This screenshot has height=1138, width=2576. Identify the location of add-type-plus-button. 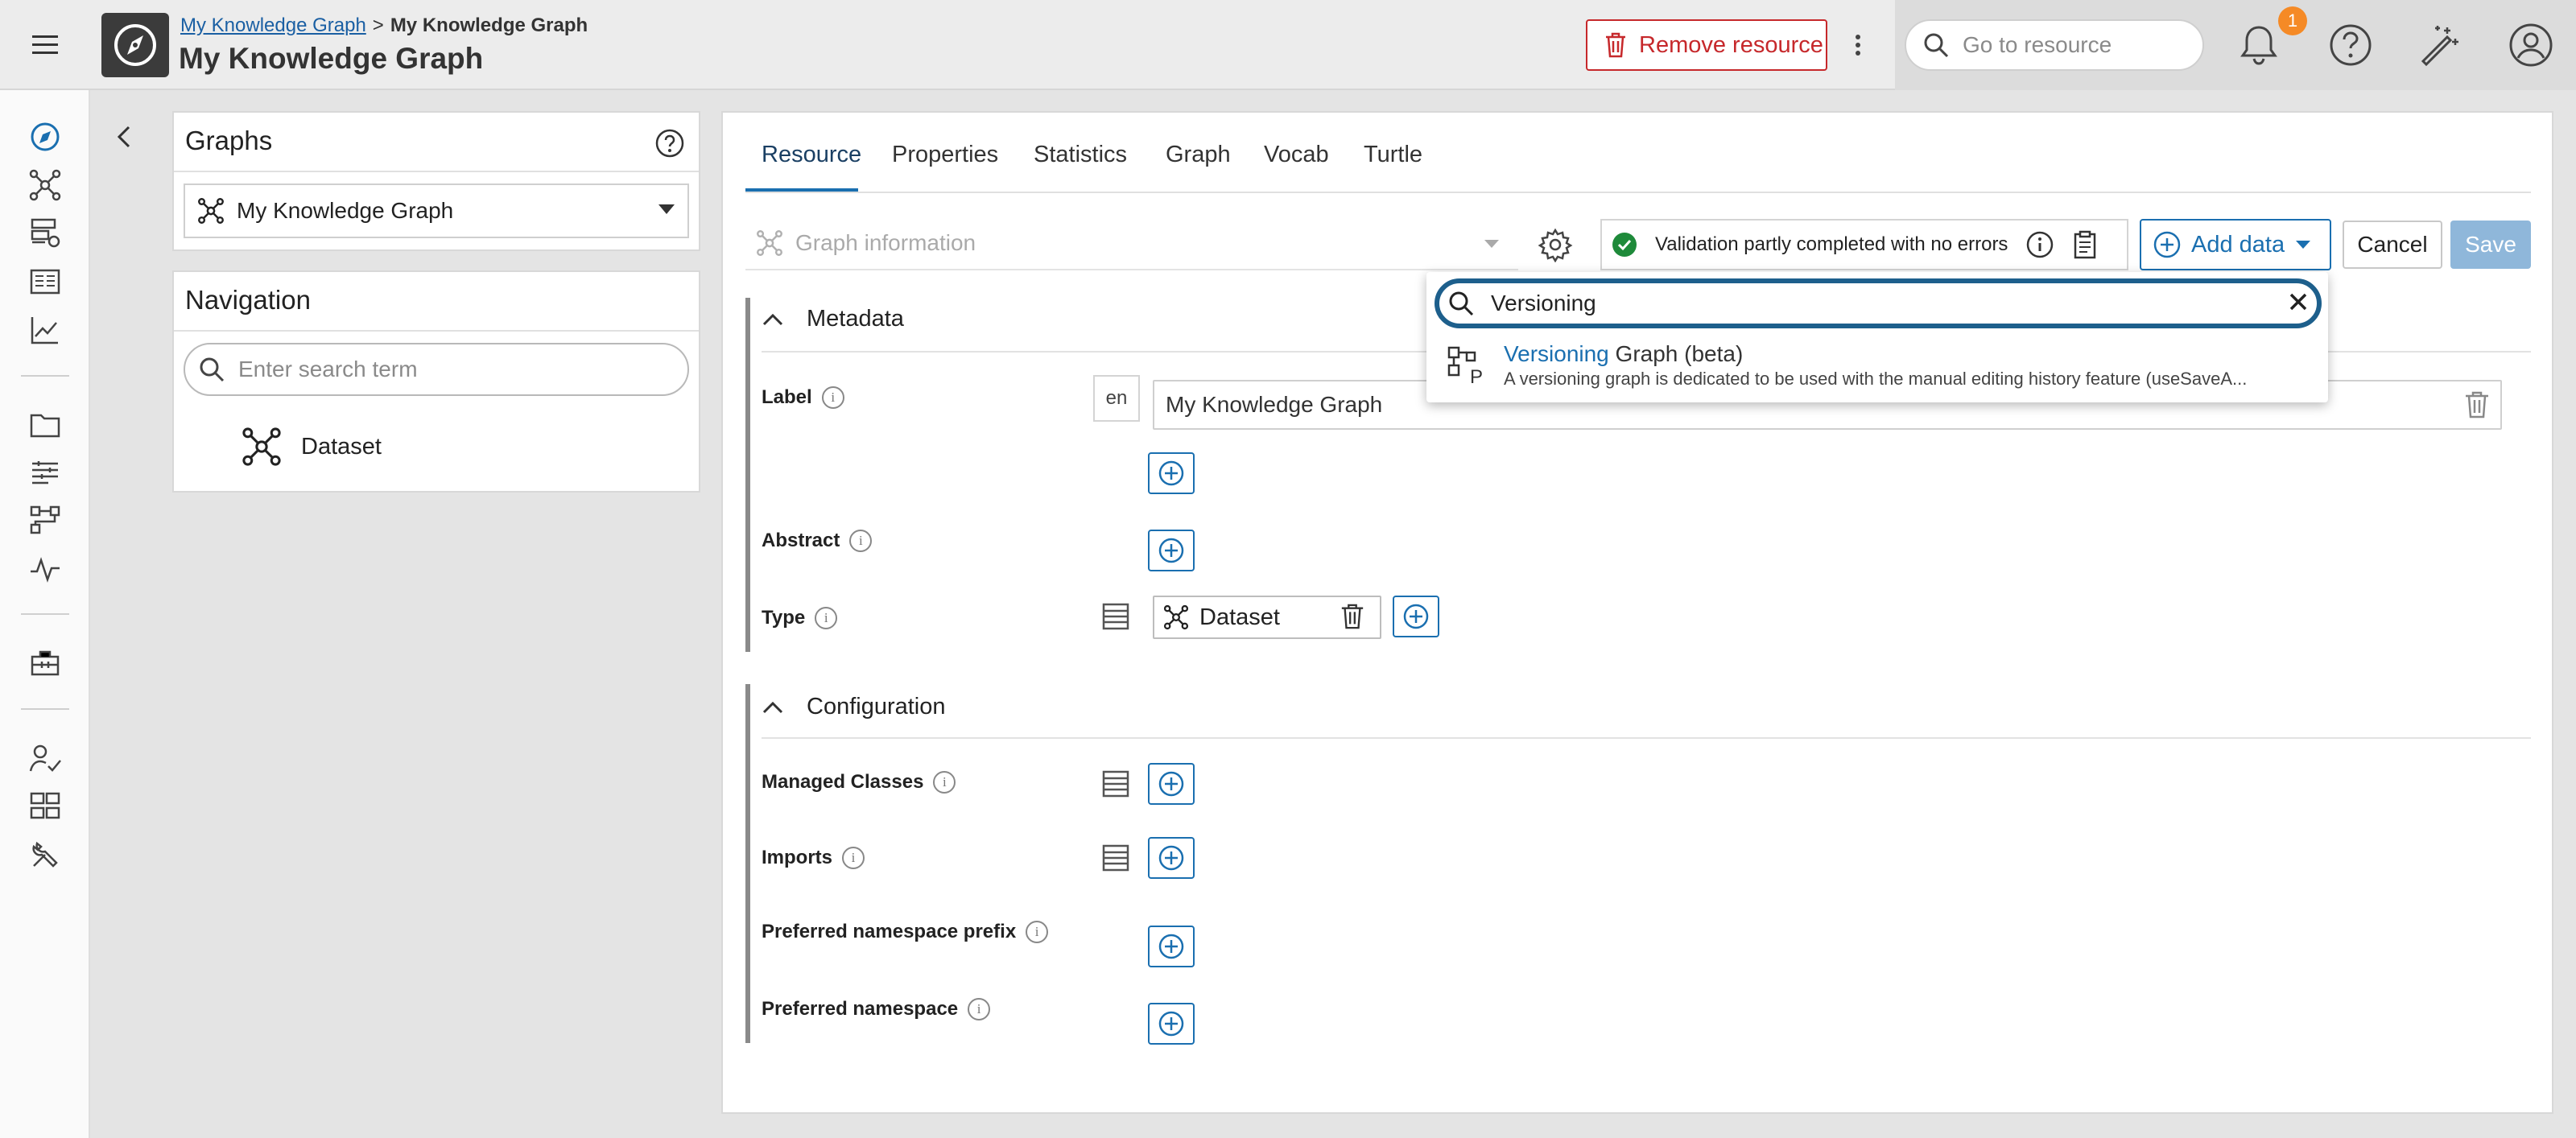
(1416, 616).